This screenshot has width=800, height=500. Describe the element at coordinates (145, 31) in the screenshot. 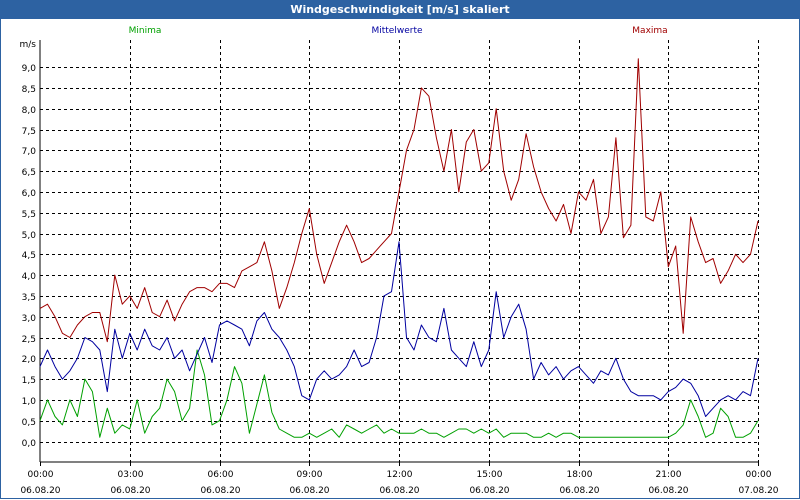

I see `legend-label-minima: Minima` at that location.